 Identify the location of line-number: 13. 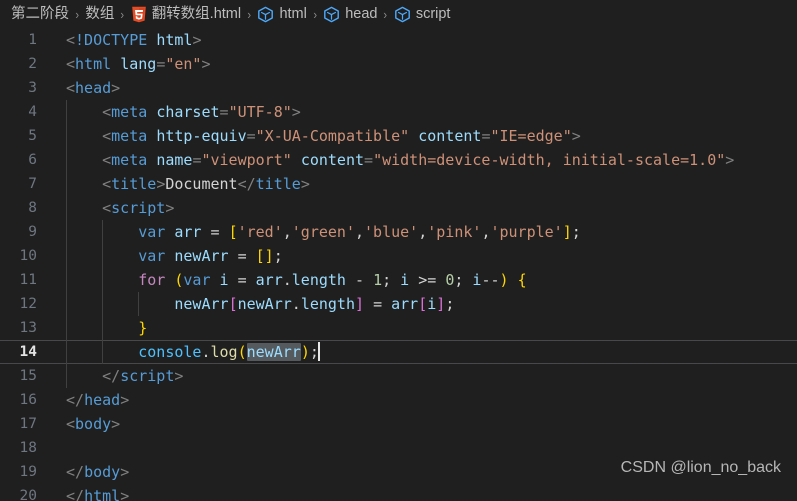
(28, 328).